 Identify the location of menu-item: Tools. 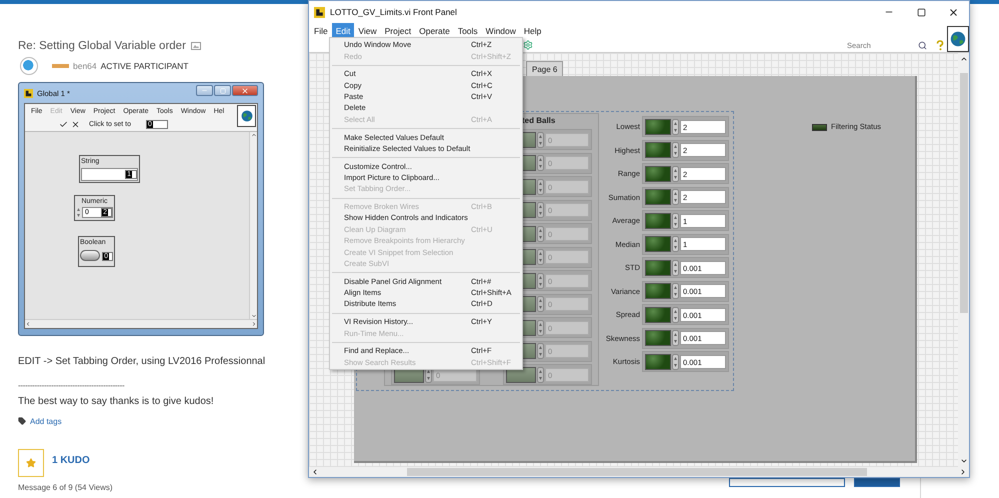
(468, 30).